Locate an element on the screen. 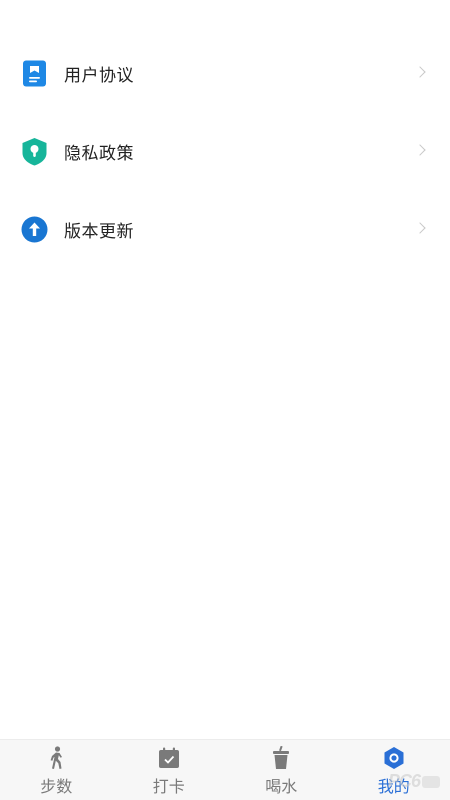  menu-item-version-update: 版本更新 is located at coordinates (225, 229).